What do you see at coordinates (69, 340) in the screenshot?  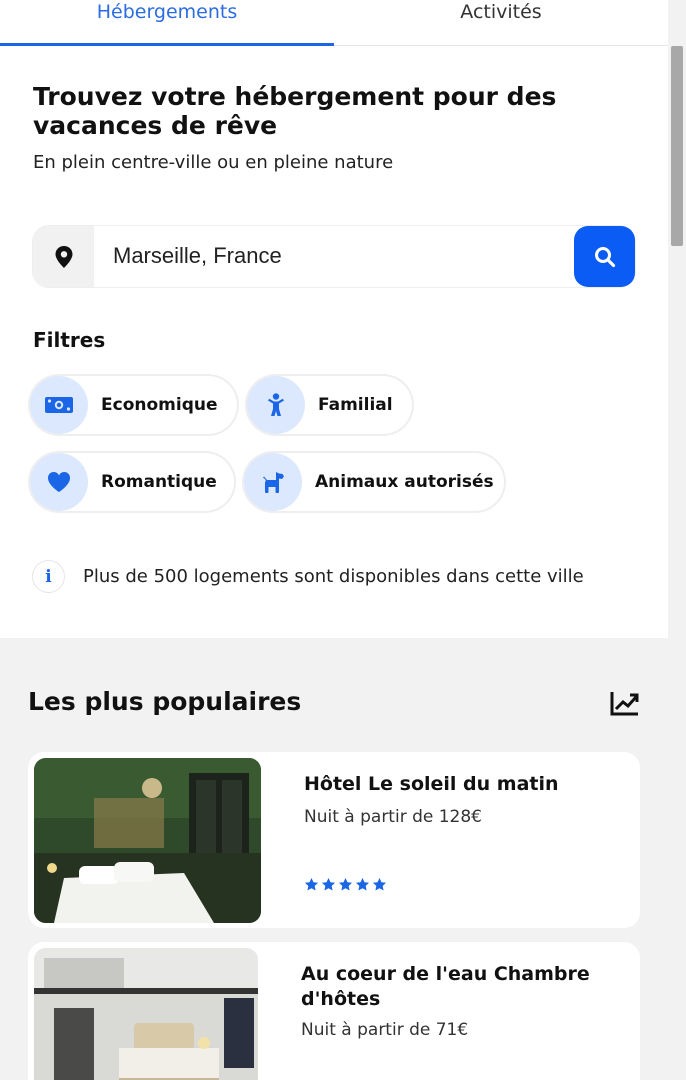 I see `filters-heading: Filtres` at bounding box center [69, 340].